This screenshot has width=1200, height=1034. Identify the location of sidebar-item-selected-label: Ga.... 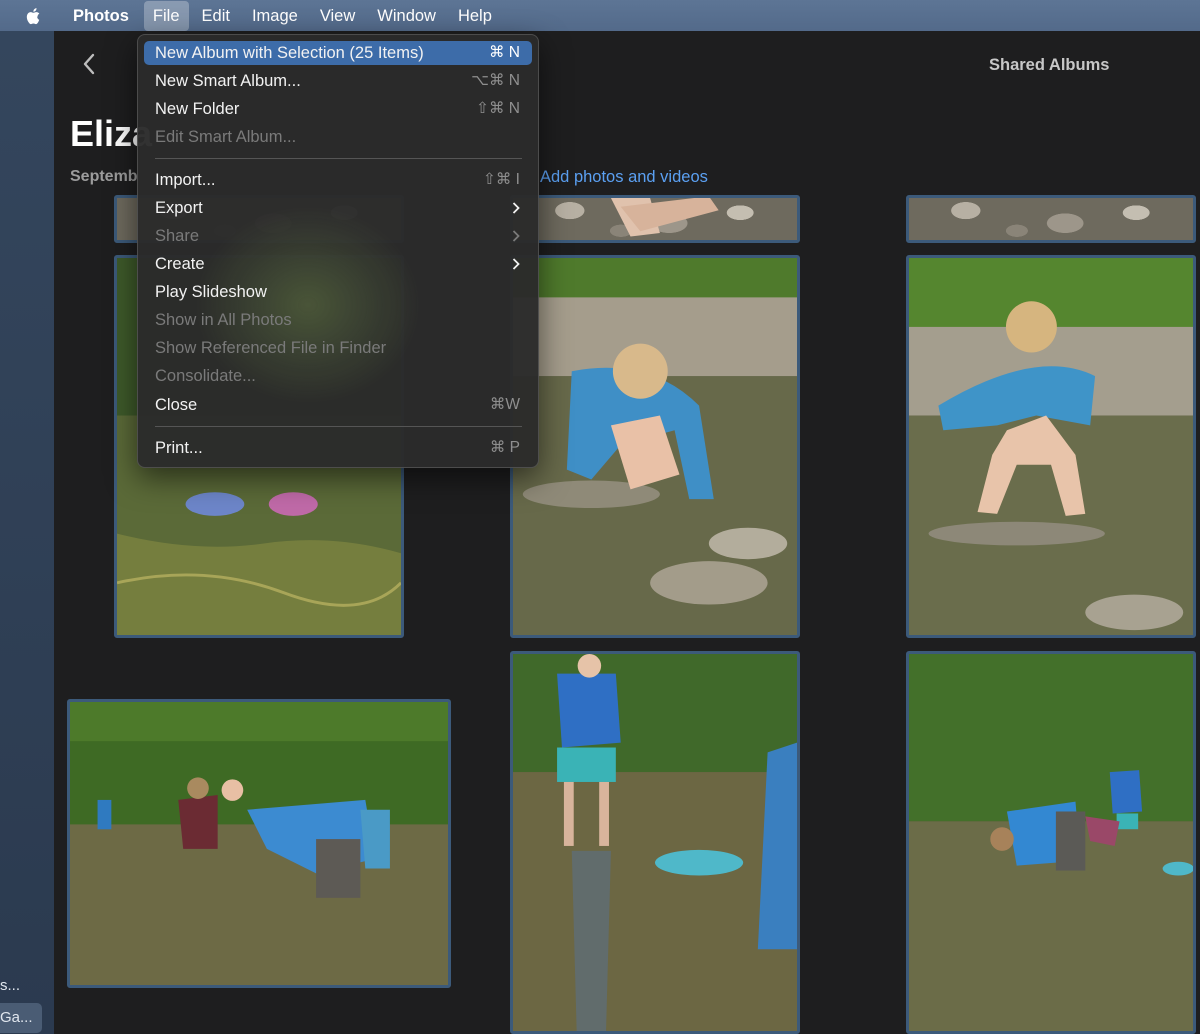
(16, 1017).